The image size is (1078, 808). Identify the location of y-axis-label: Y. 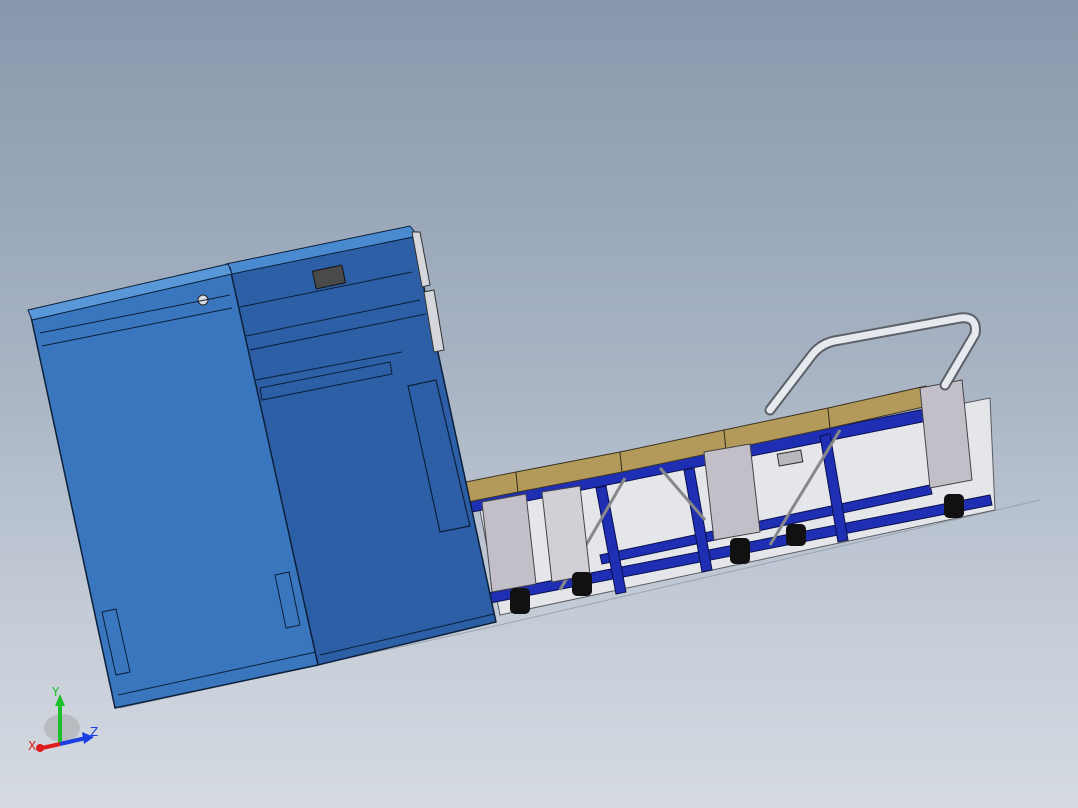
(55, 692).